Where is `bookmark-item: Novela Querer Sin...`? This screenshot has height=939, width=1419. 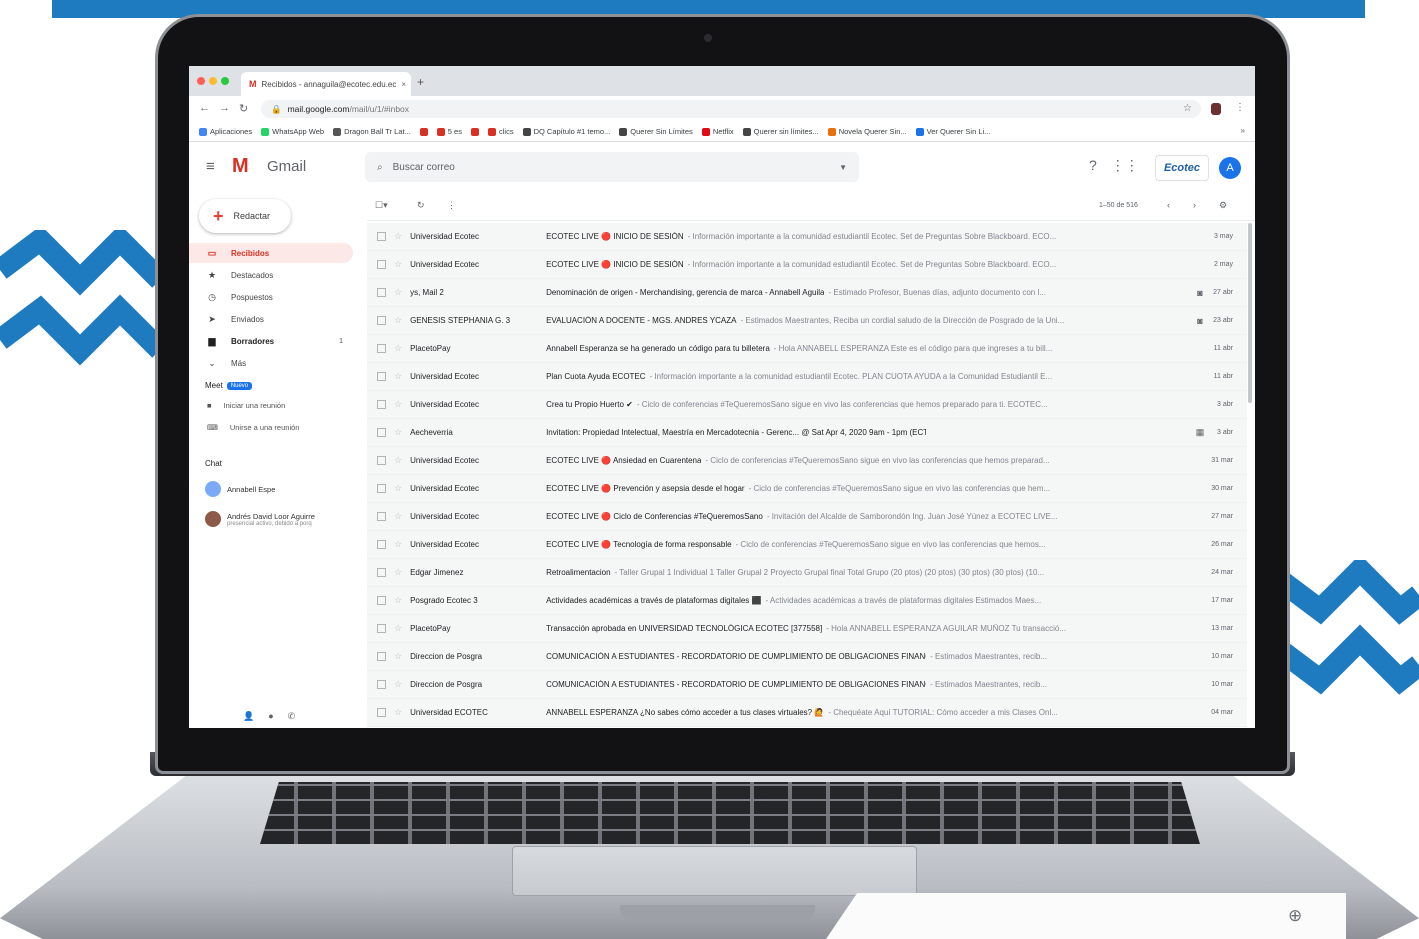 bookmark-item: Novela Querer Sin... is located at coordinates (867, 131).